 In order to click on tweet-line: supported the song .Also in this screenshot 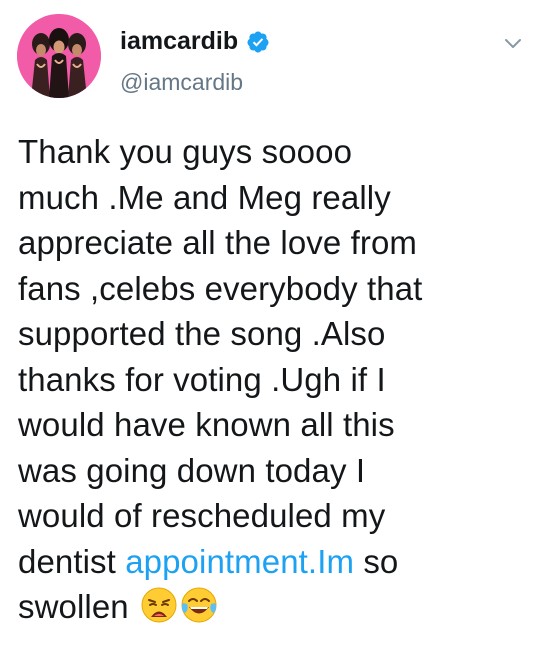, I will do `click(202, 333)`.